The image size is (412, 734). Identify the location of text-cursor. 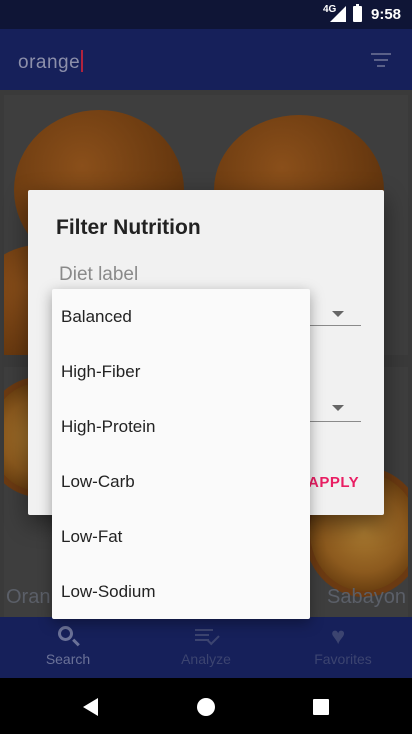
(82, 61).